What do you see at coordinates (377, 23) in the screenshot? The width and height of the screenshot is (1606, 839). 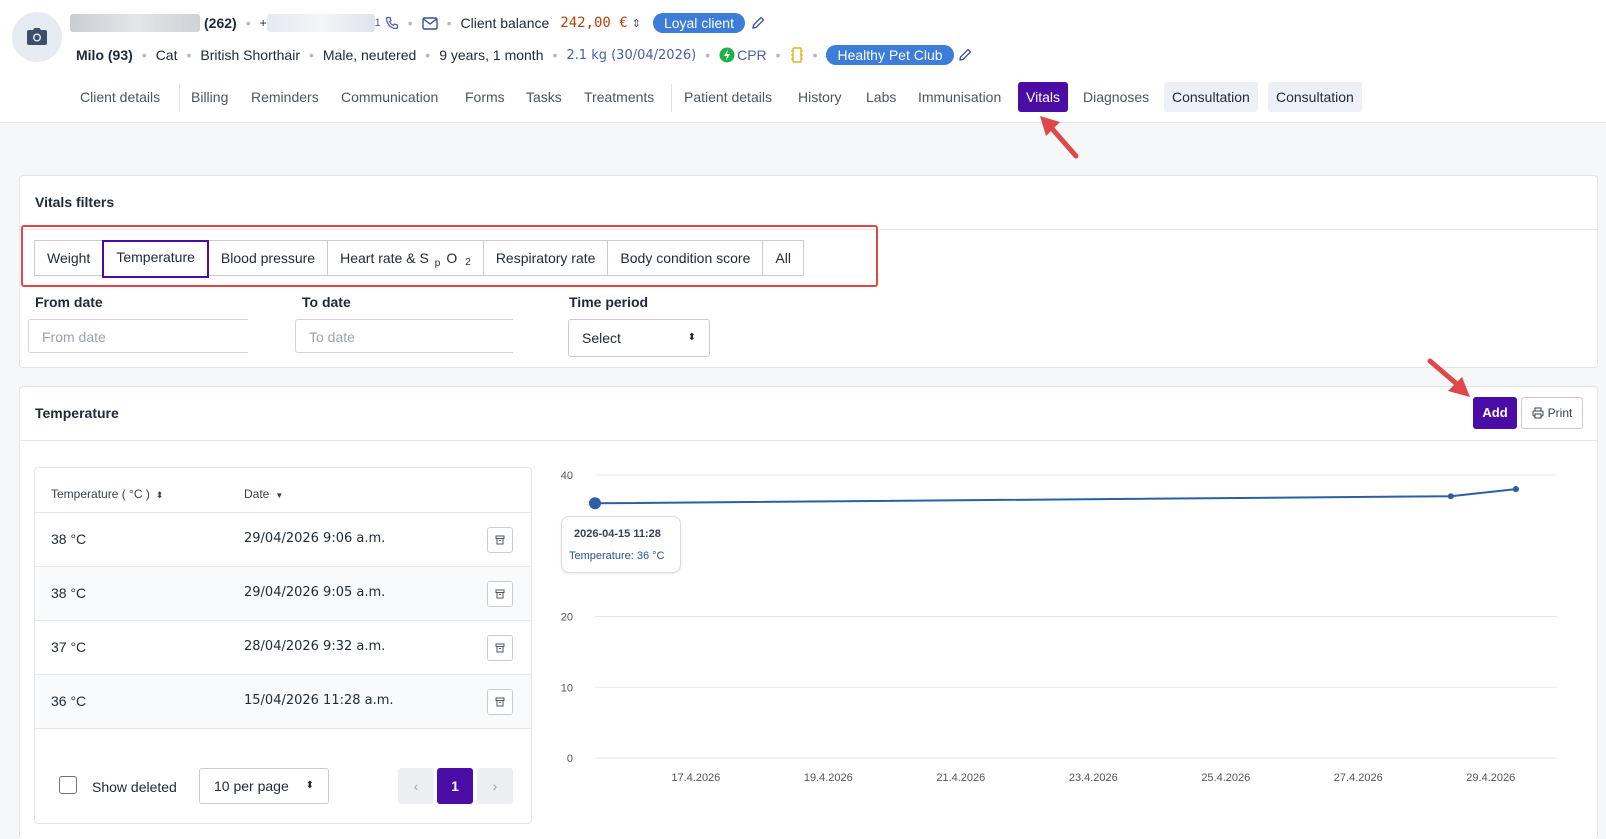 I see `phone-tail: 1` at bounding box center [377, 23].